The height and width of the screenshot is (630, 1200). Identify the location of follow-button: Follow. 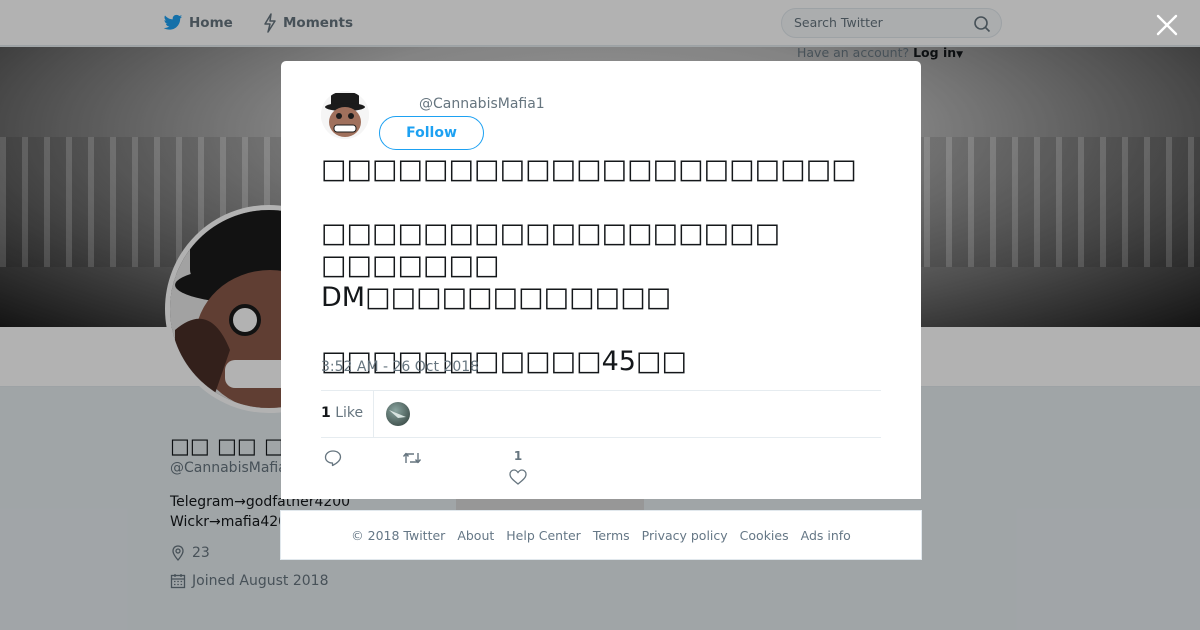
(431, 133).